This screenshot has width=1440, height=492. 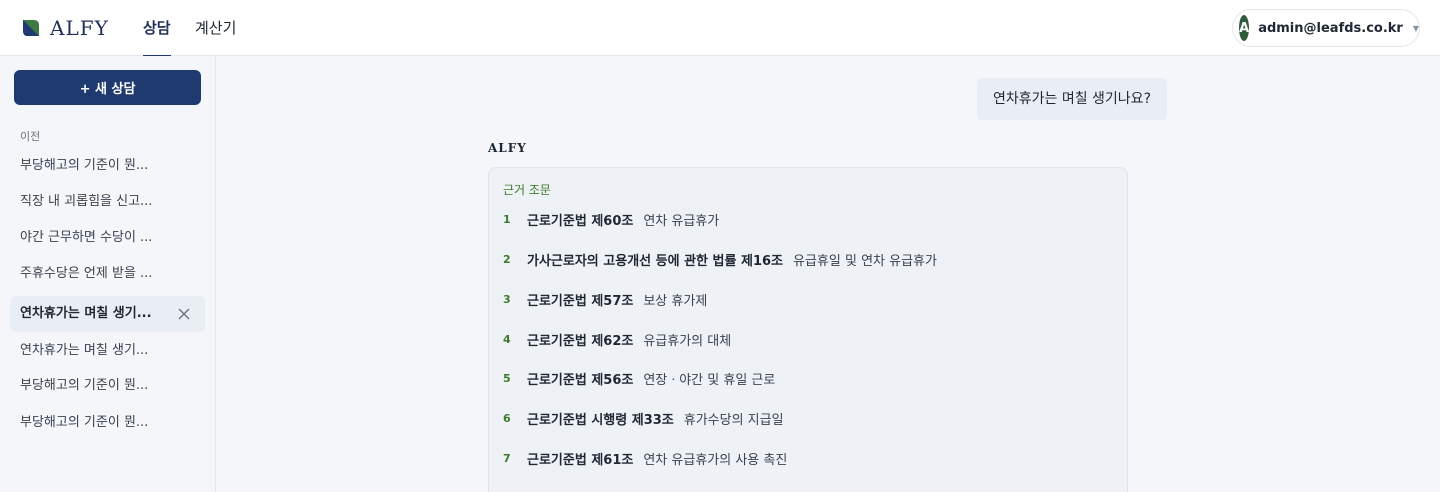 What do you see at coordinates (184, 314) in the screenshot?
I see `close-icon` at bounding box center [184, 314].